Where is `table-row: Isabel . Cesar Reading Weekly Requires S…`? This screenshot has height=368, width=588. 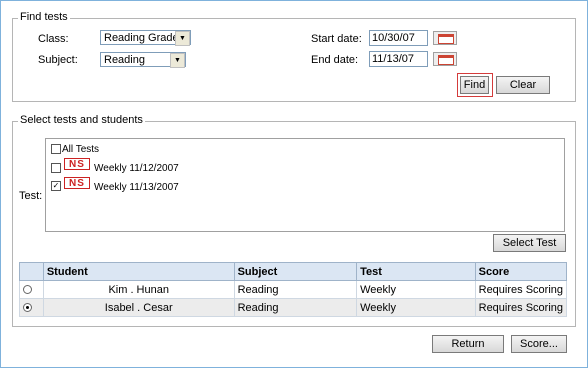
table-row: Isabel . Cesar Reading Weekly Requires S… is located at coordinates (293, 307).